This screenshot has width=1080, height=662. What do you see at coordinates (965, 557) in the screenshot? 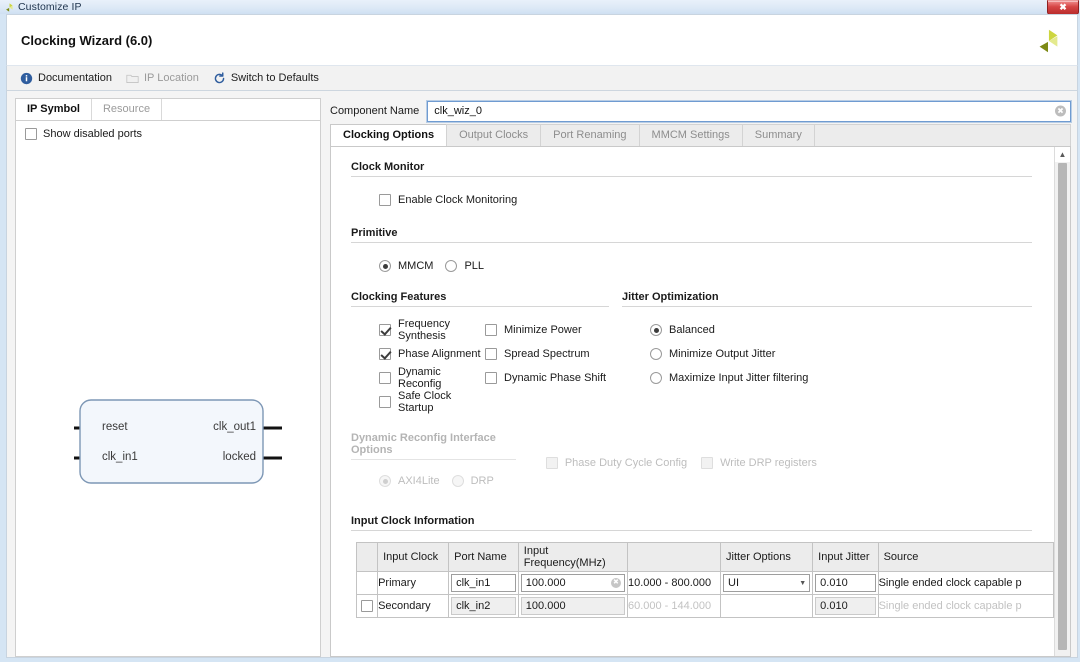
I see `col-source: Source` at bounding box center [965, 557].